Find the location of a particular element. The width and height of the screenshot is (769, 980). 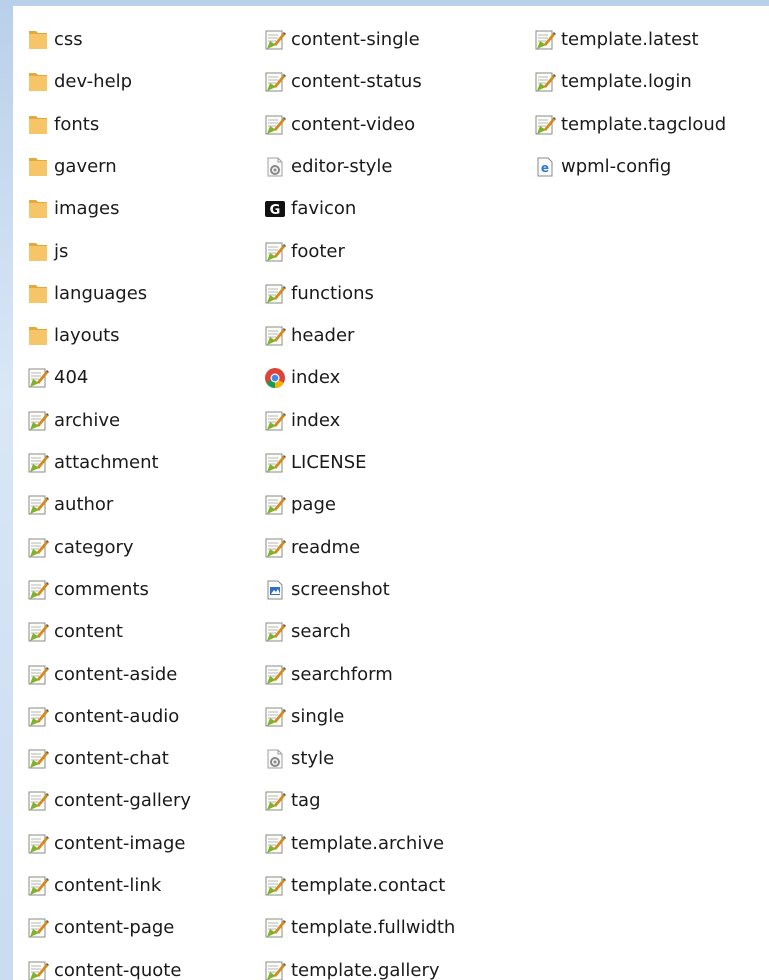

file-item: template.latest is located at coordinates (616, 40).